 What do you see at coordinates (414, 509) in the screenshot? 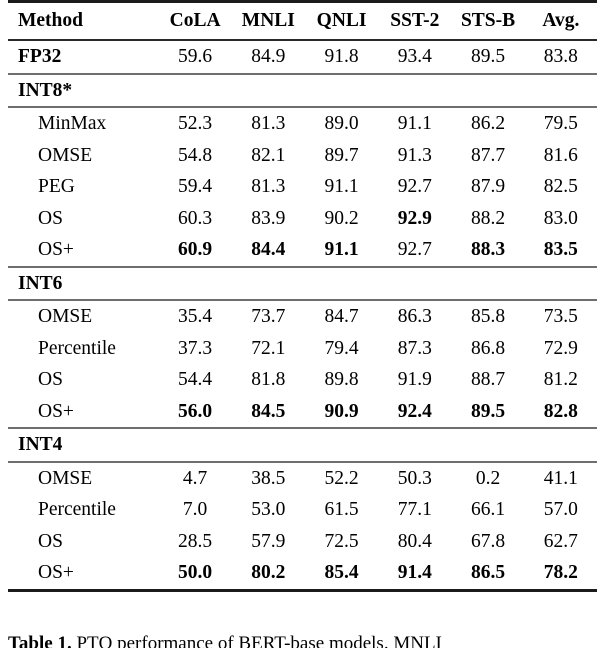
I see `cell-sst2: 77.1` at bounding box center [414, 509].